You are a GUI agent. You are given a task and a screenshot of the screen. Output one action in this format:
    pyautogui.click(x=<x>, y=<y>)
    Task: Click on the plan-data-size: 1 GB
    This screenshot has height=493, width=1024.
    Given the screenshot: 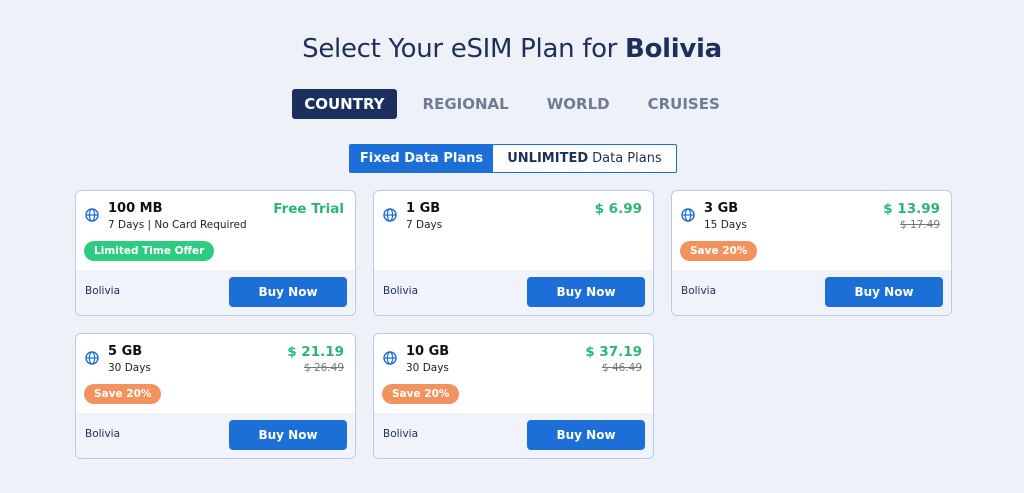 What is the action you would take?
    pyautogui.click(x=423, y=208)
    